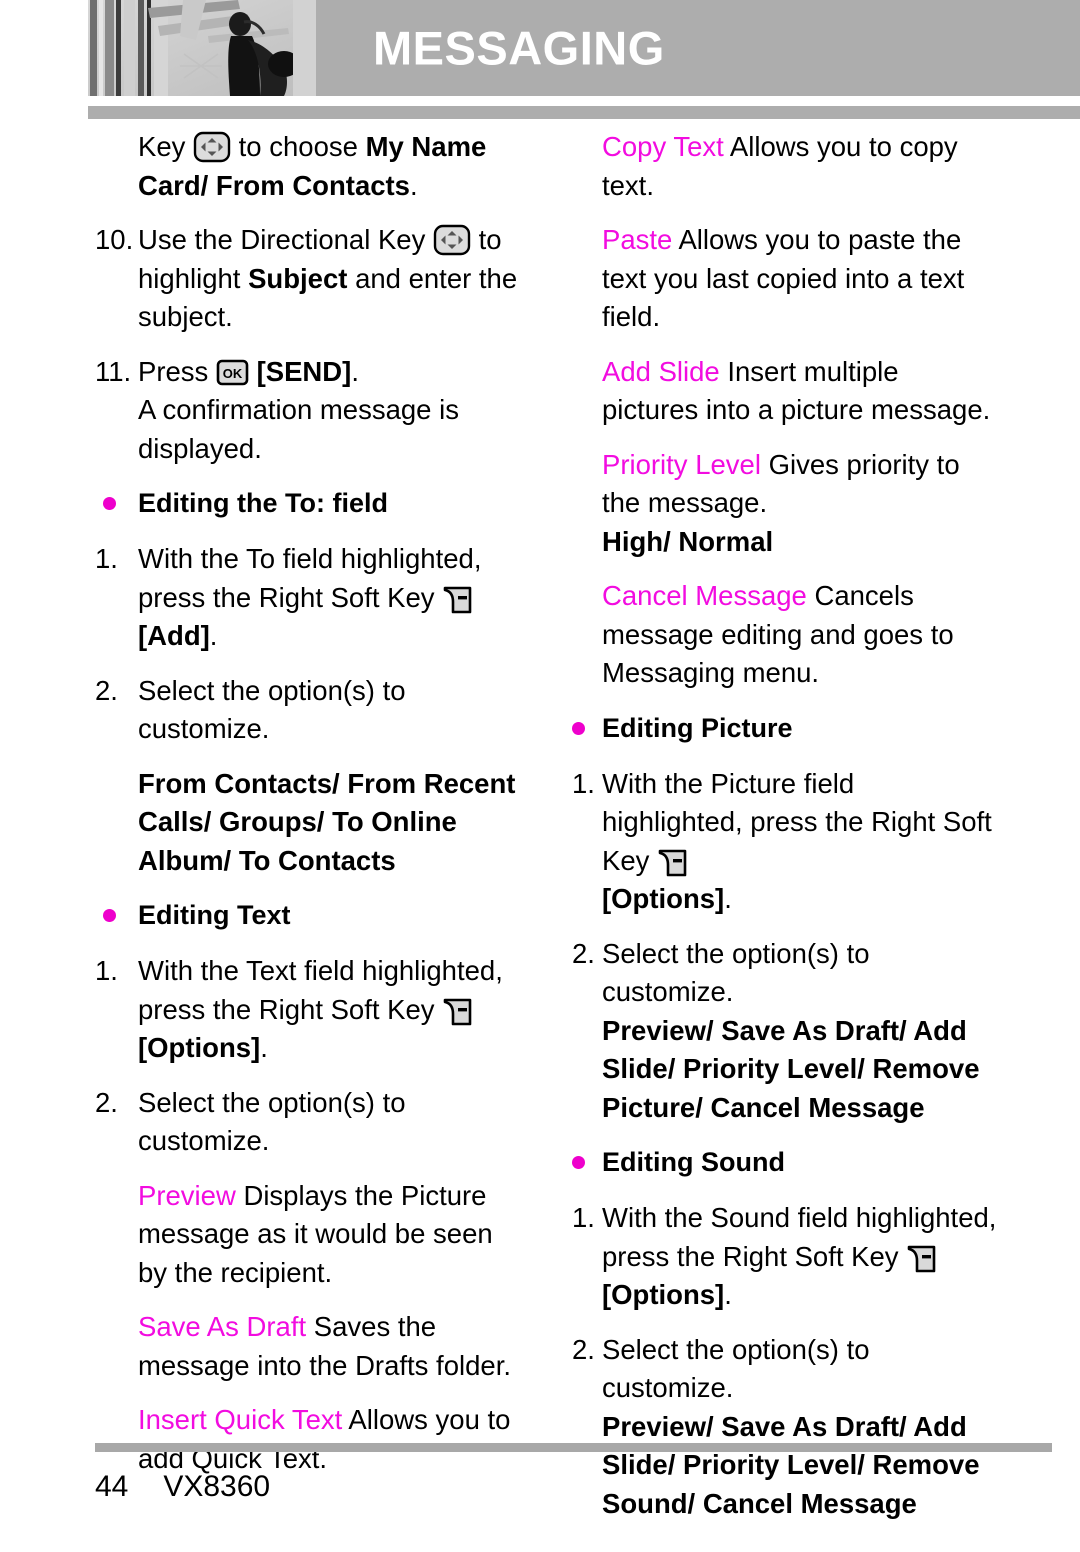 The width and height of the screenshot is (1080, 1552). What do you see at coordinates (174, 635) in the screenshot?
I see `to-field-add-label: [Add]` at bounding box center [174, 635].